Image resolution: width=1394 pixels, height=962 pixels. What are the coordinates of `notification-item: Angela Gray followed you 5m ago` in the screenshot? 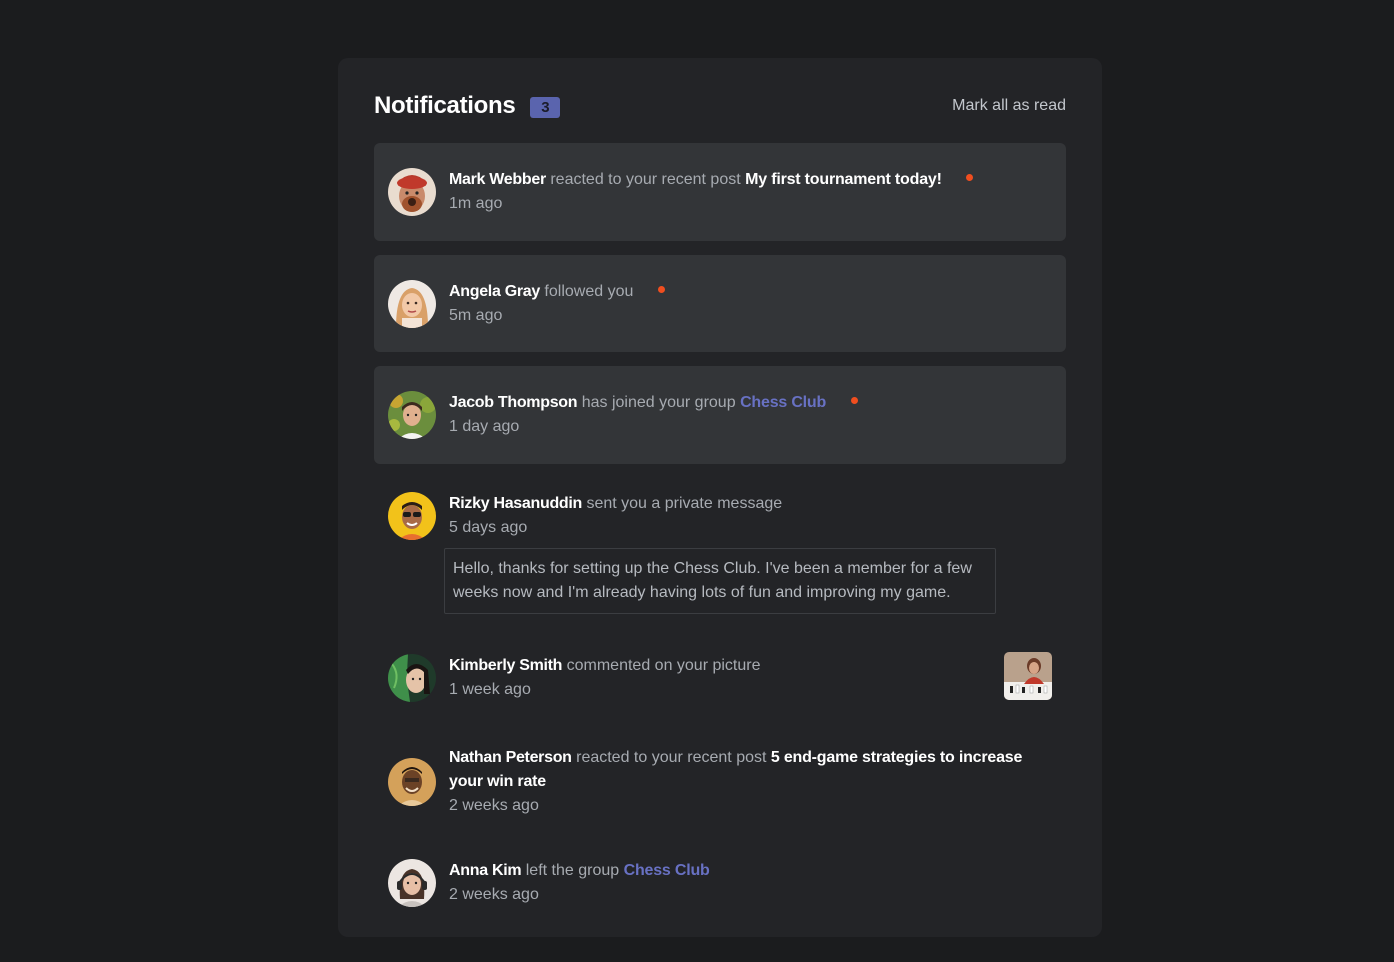 It's located at (720, 303).